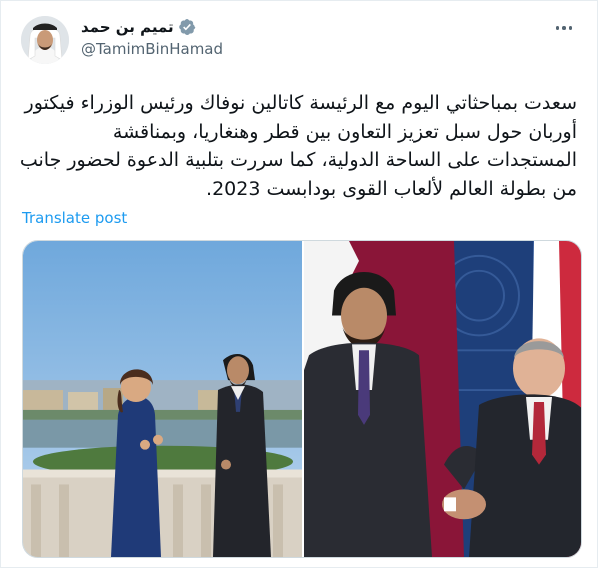 Image resolution: width=598 pixels, height=568 pixels. I want to click on verified-badge-icon, so click(187, 27).